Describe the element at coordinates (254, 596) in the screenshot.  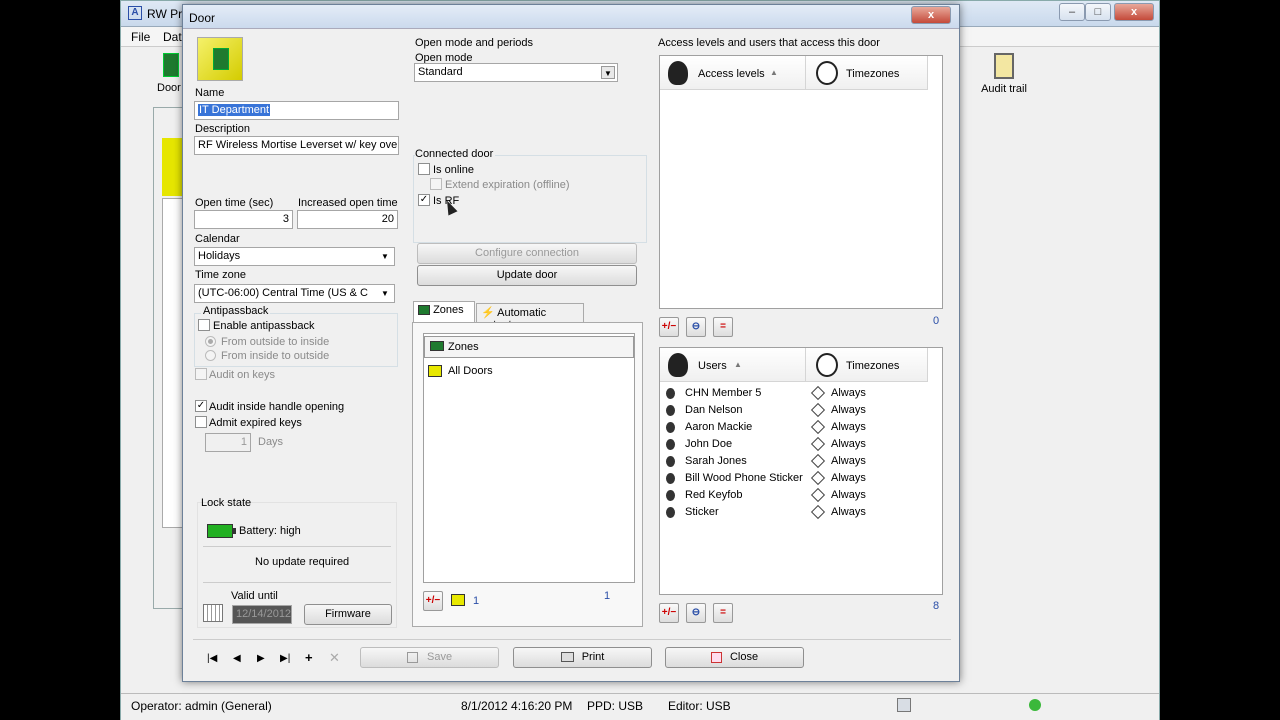
I see `valid-until-label: Valid until` at that location.